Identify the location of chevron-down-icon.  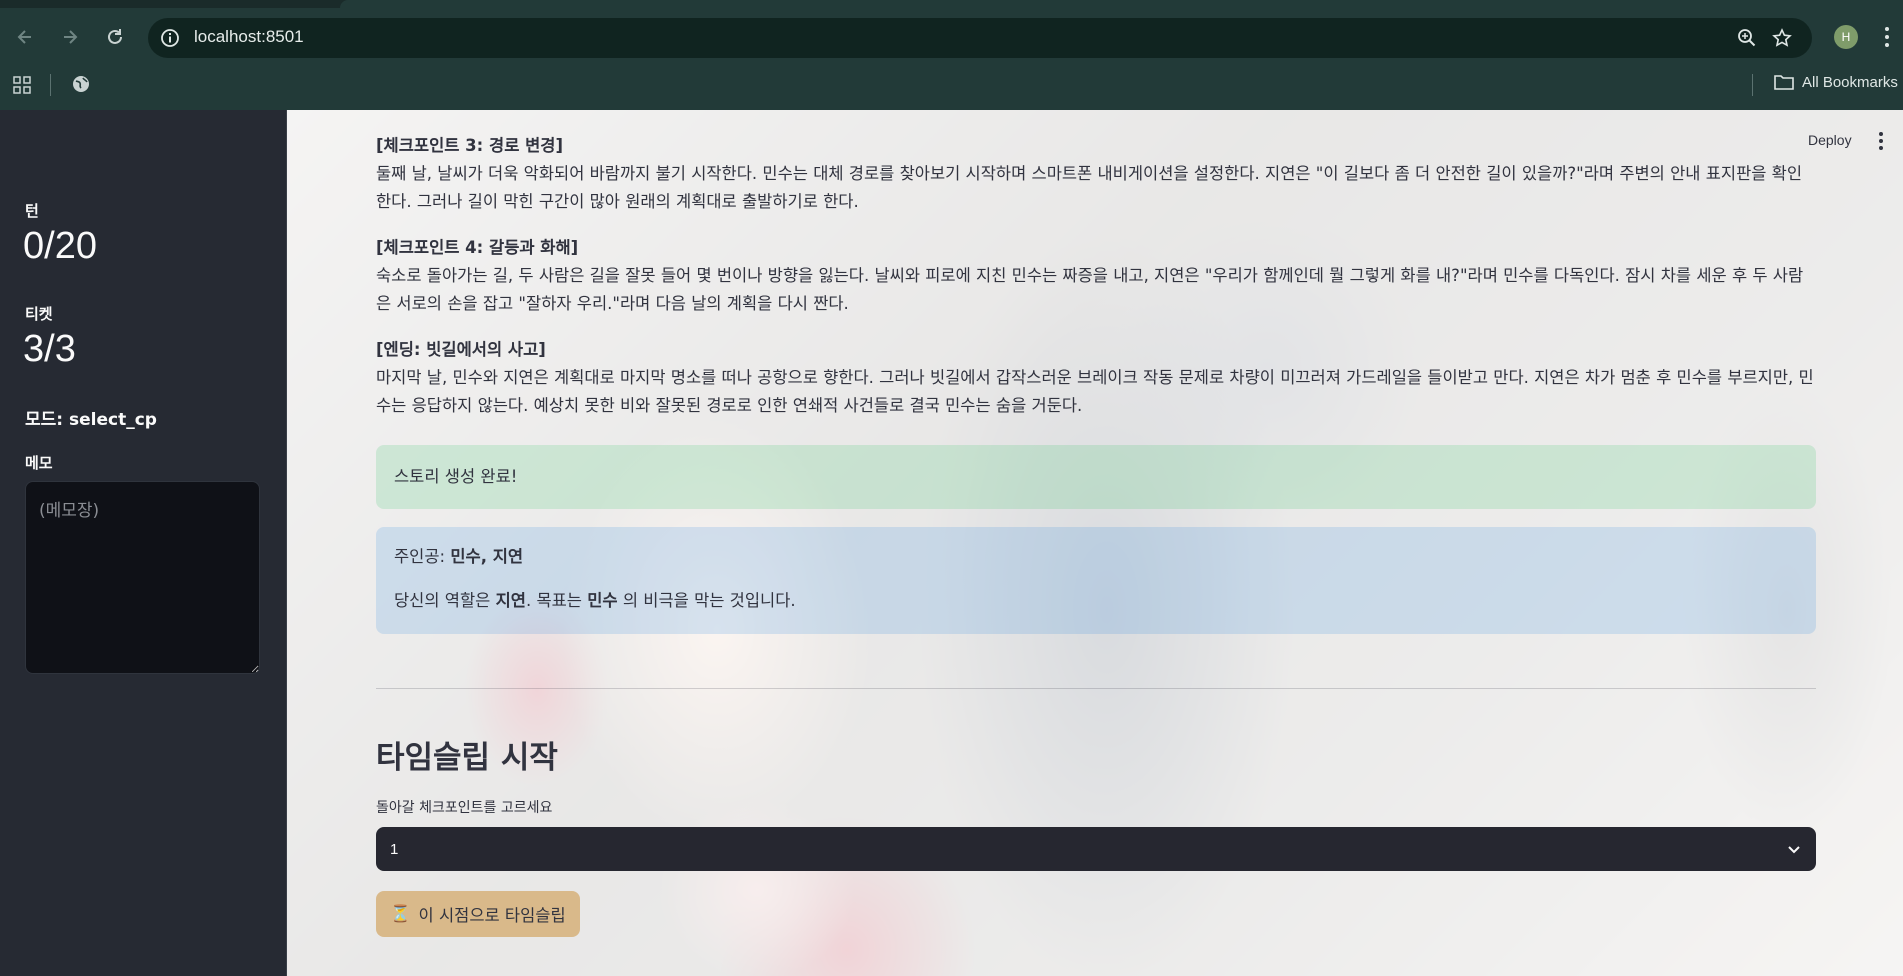
(1794, 850).